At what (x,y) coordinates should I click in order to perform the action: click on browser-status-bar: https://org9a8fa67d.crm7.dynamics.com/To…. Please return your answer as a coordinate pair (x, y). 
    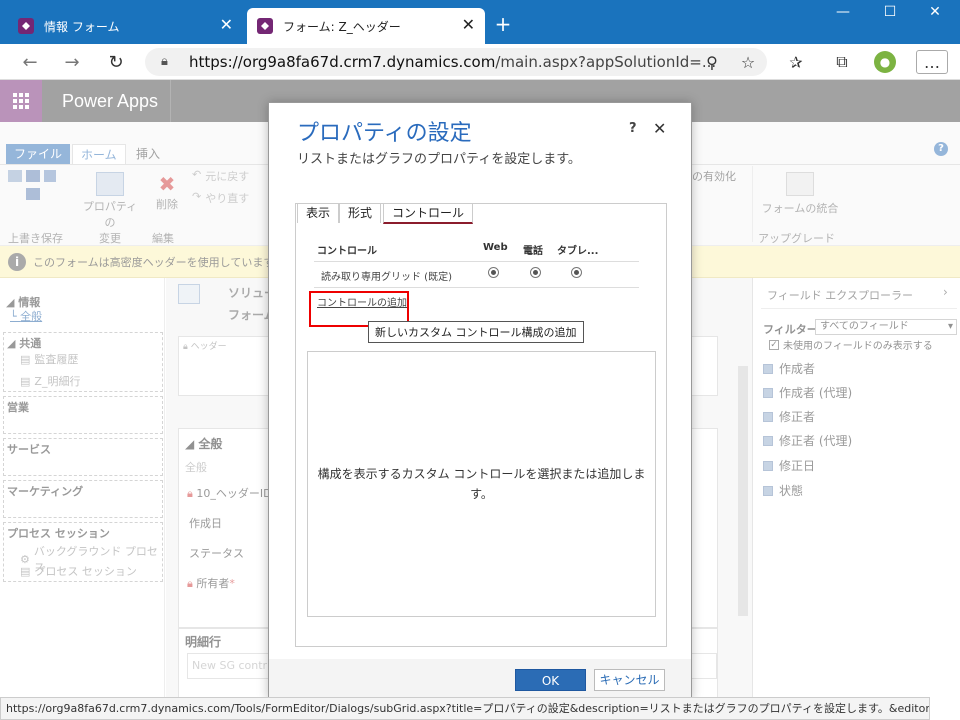
    Looking at the image, I should click on (465, 708).